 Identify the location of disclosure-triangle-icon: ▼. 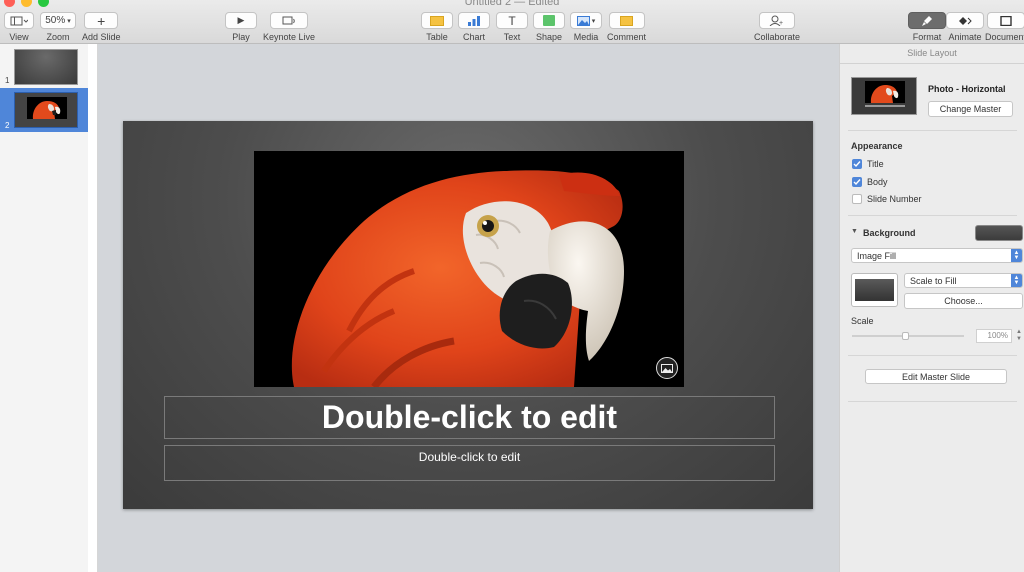
(854, 231).